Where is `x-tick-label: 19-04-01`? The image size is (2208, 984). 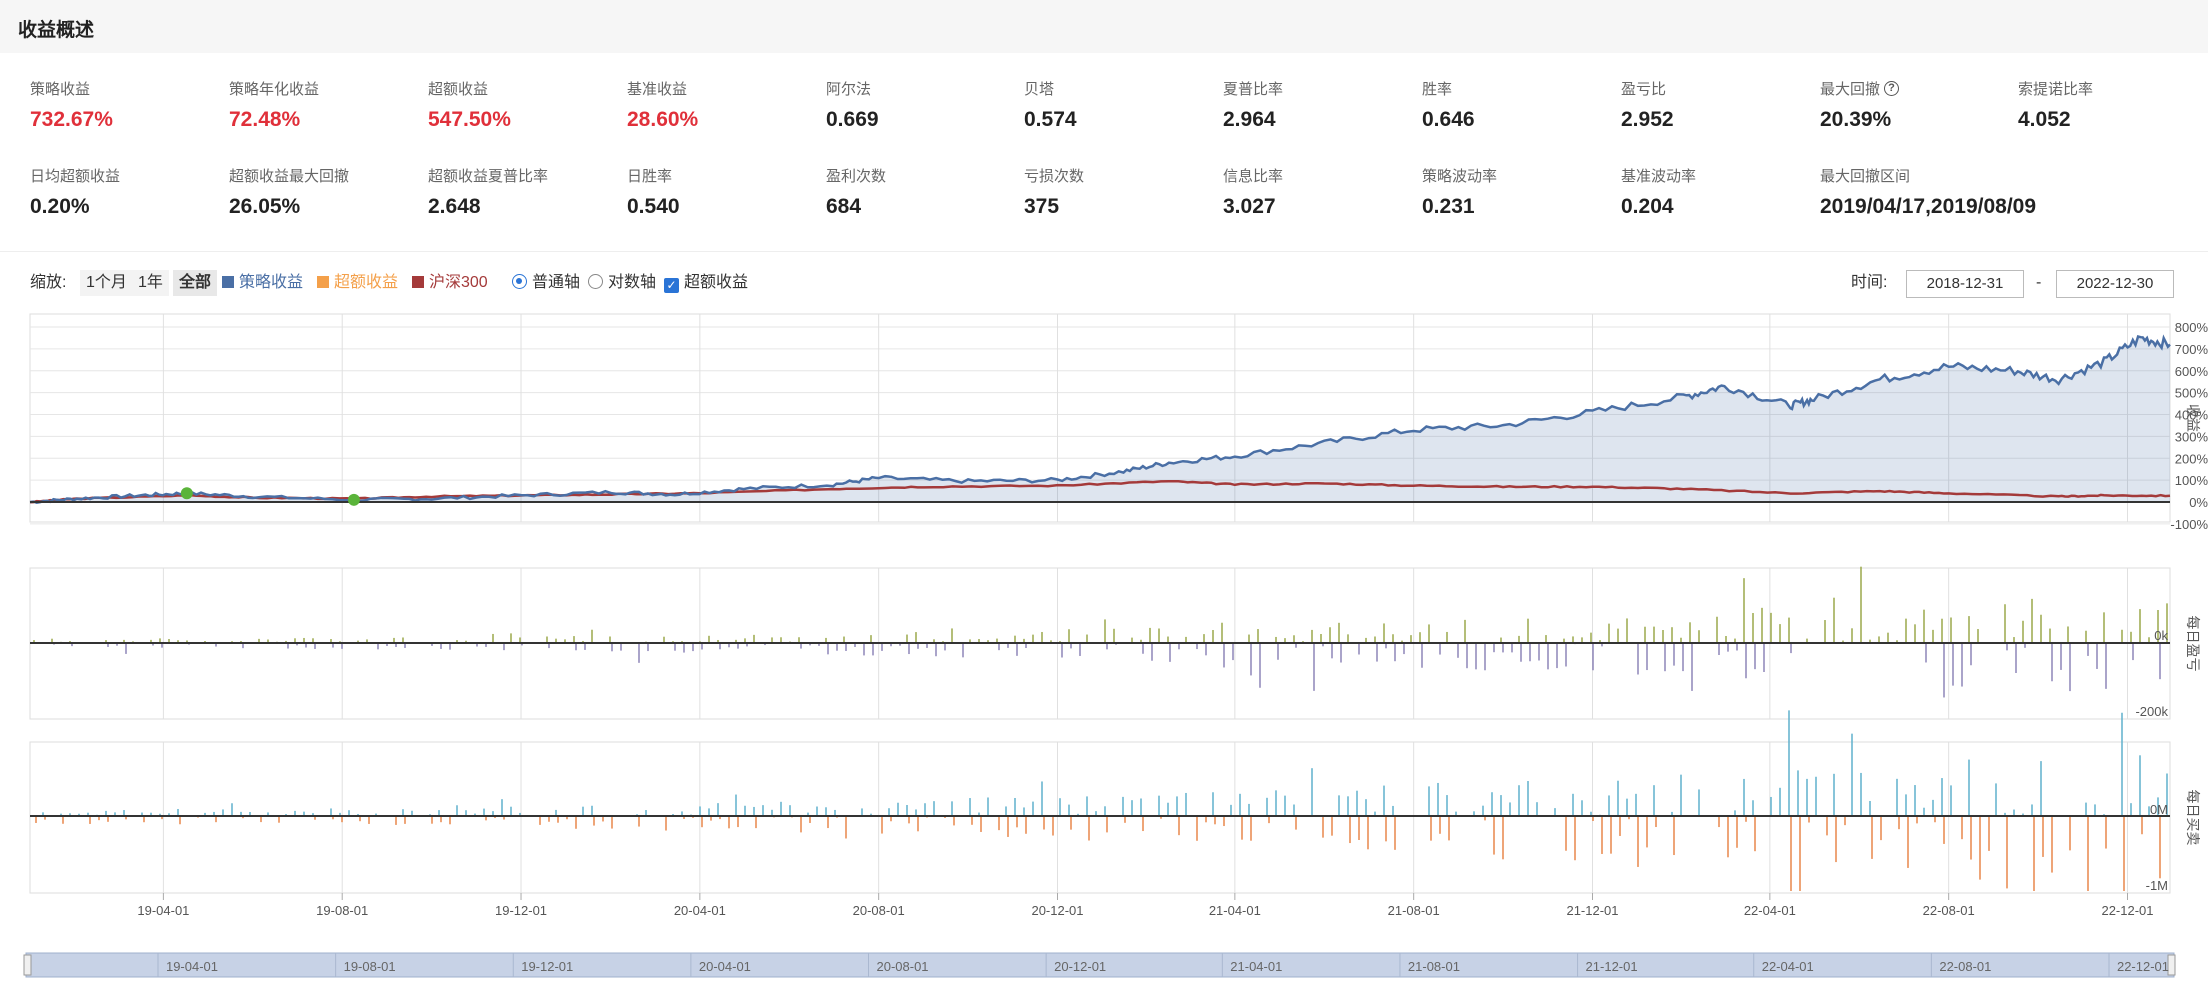 x-tick-label: 19-04-01 is located at coordinates (163, 910).